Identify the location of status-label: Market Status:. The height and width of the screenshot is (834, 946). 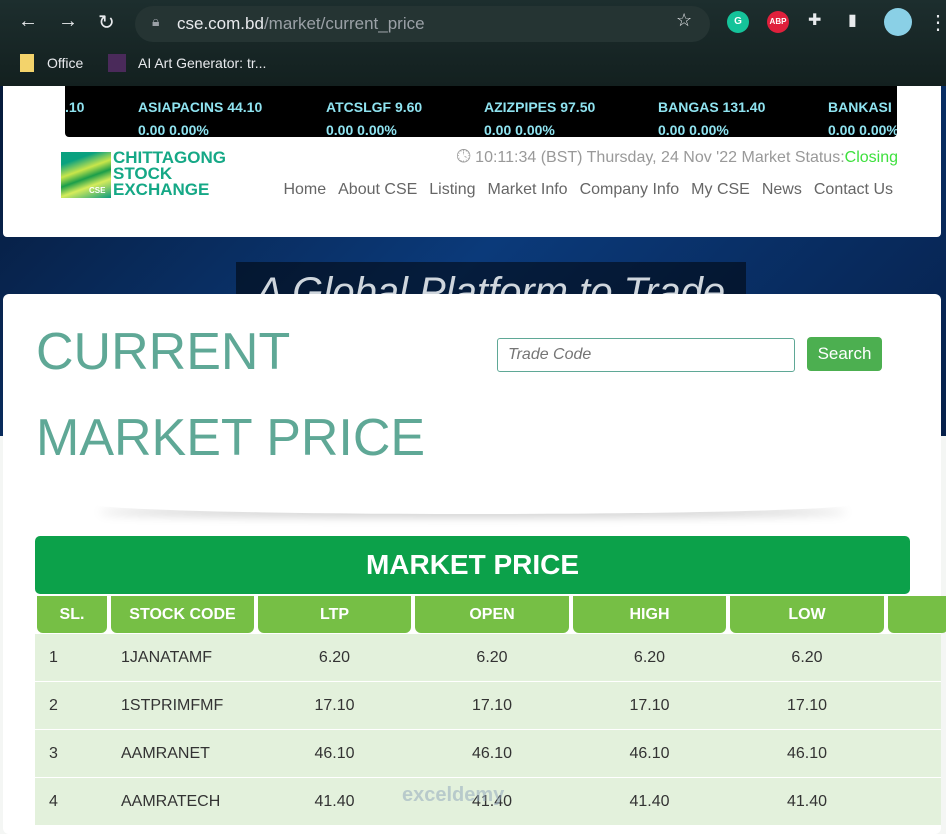
(793, 157).